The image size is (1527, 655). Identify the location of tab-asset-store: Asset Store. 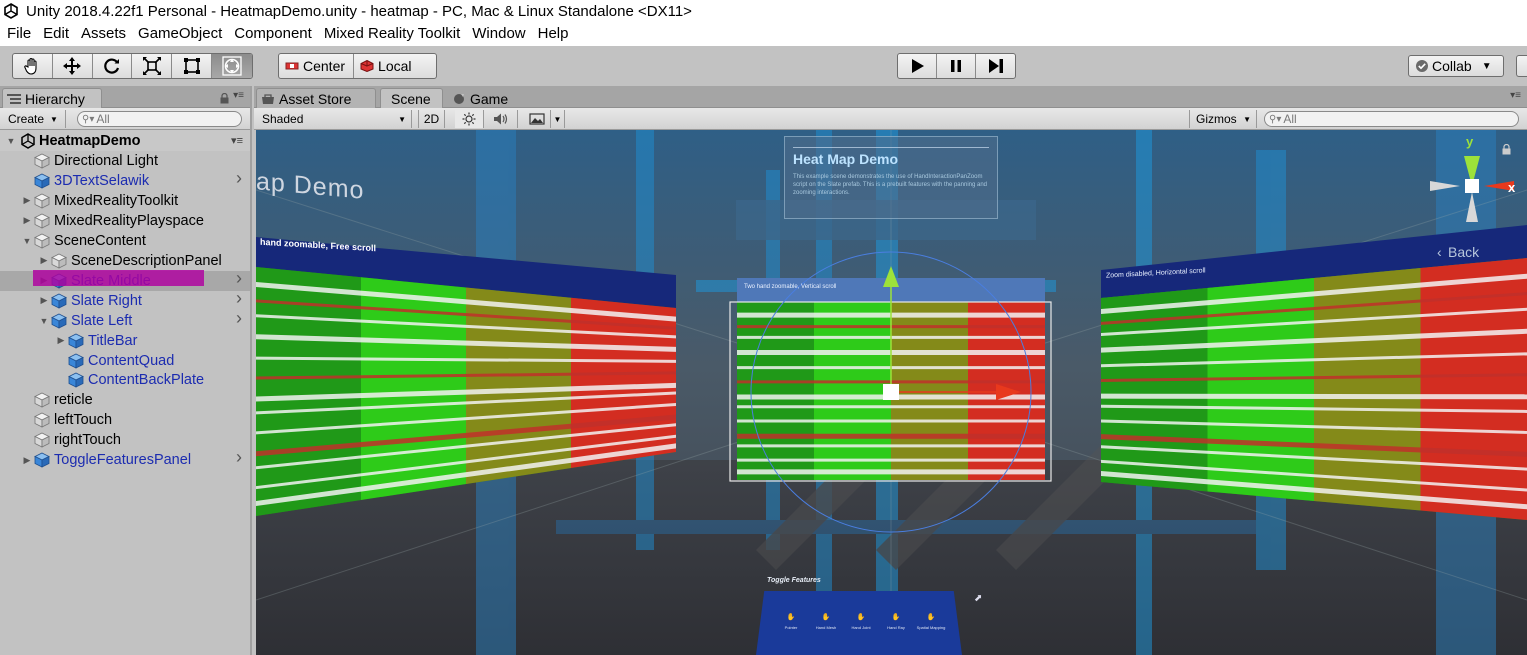
(316, 98).